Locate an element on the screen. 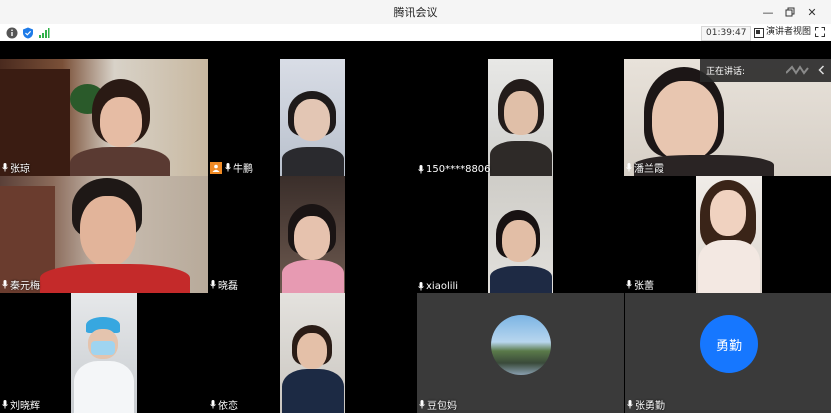  avatar-tile: 豆包妈 is located at coordinates (520, 353).